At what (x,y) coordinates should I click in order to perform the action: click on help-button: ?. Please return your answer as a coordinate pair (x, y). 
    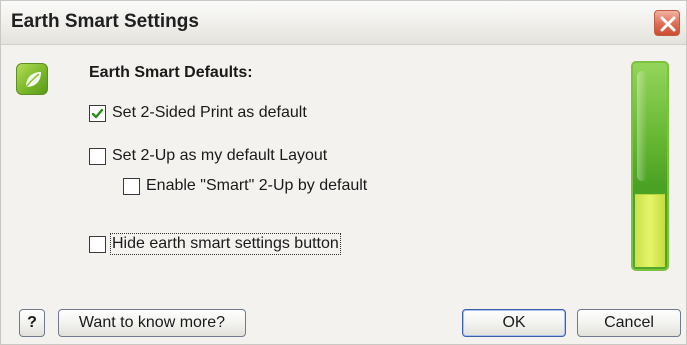
    Looking at the image, I should click on (32, 323).